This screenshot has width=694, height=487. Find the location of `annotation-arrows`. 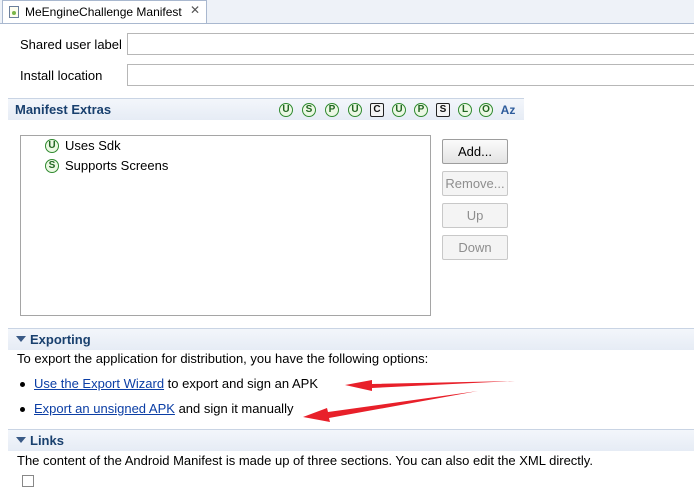

annotation-arrows is located at coordinates (409, 401).